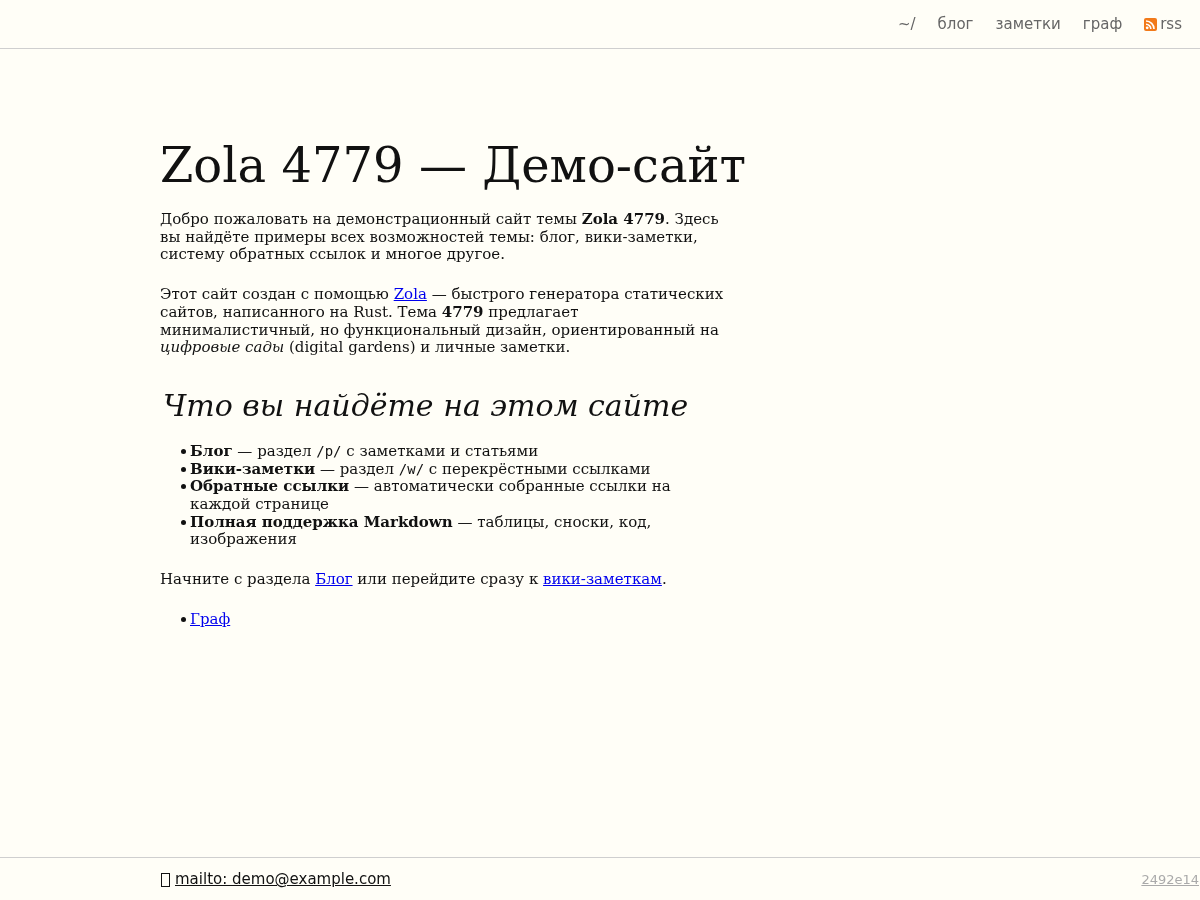  Describe the element at coordinates (334, 579) in the screenshot. I see `inline-link: Блог` at that location.